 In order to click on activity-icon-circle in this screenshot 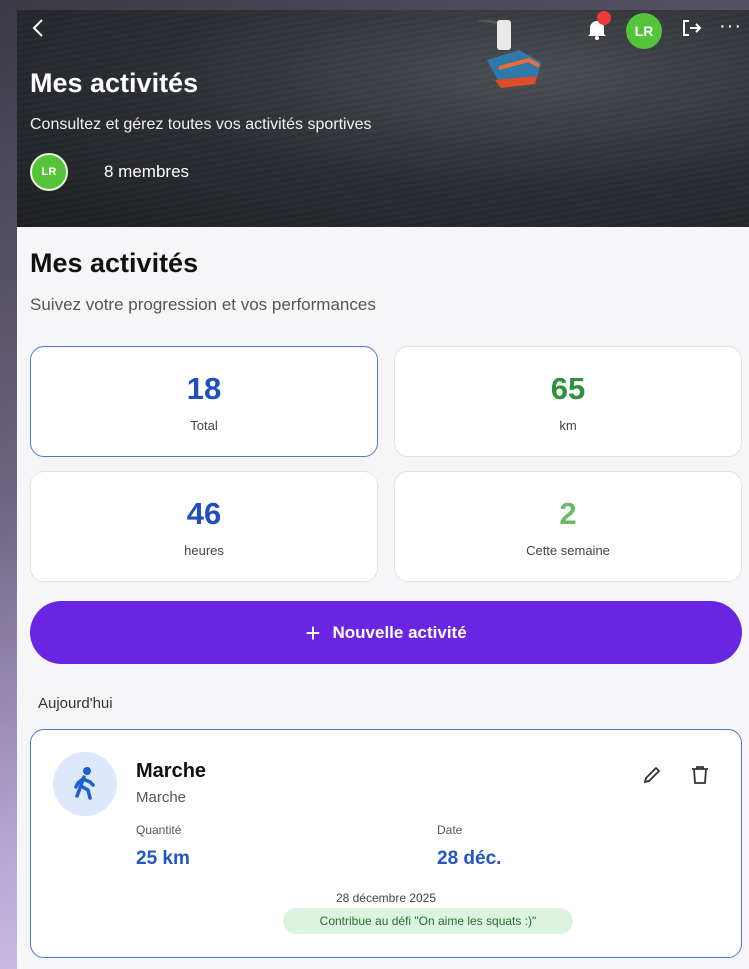, I will do `click(85, 784)`.